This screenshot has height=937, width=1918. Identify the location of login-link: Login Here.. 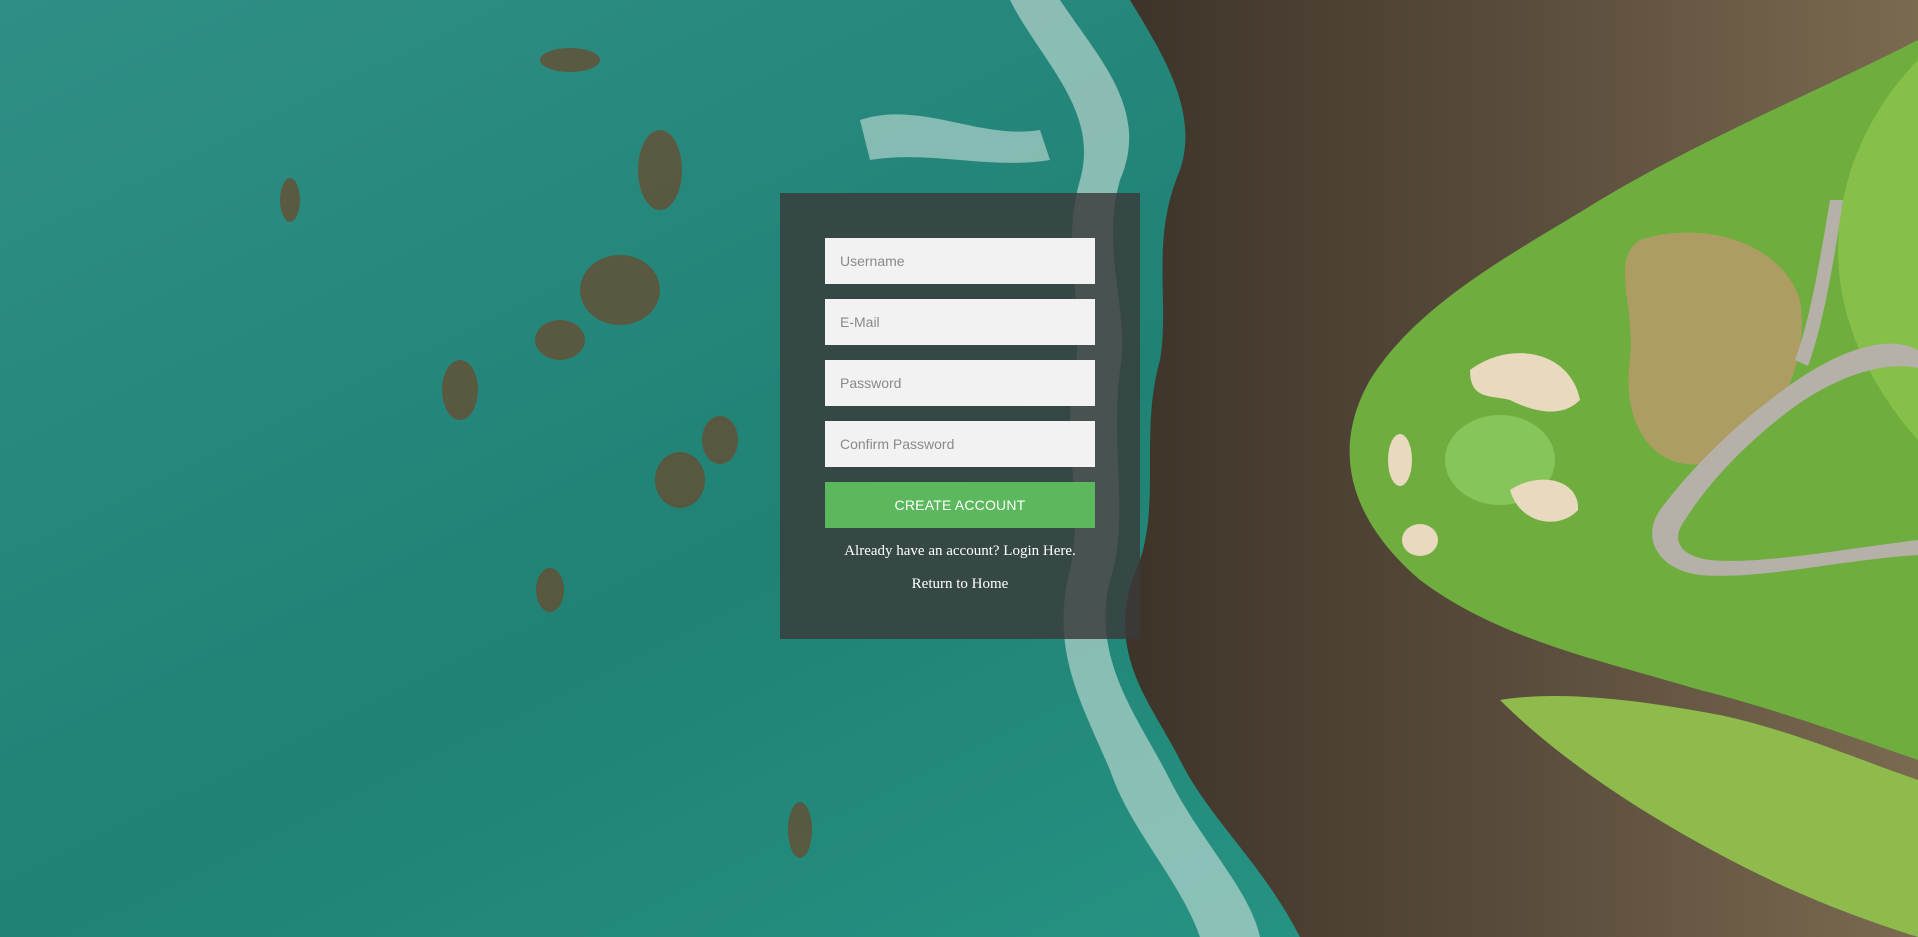
(1039, 551).